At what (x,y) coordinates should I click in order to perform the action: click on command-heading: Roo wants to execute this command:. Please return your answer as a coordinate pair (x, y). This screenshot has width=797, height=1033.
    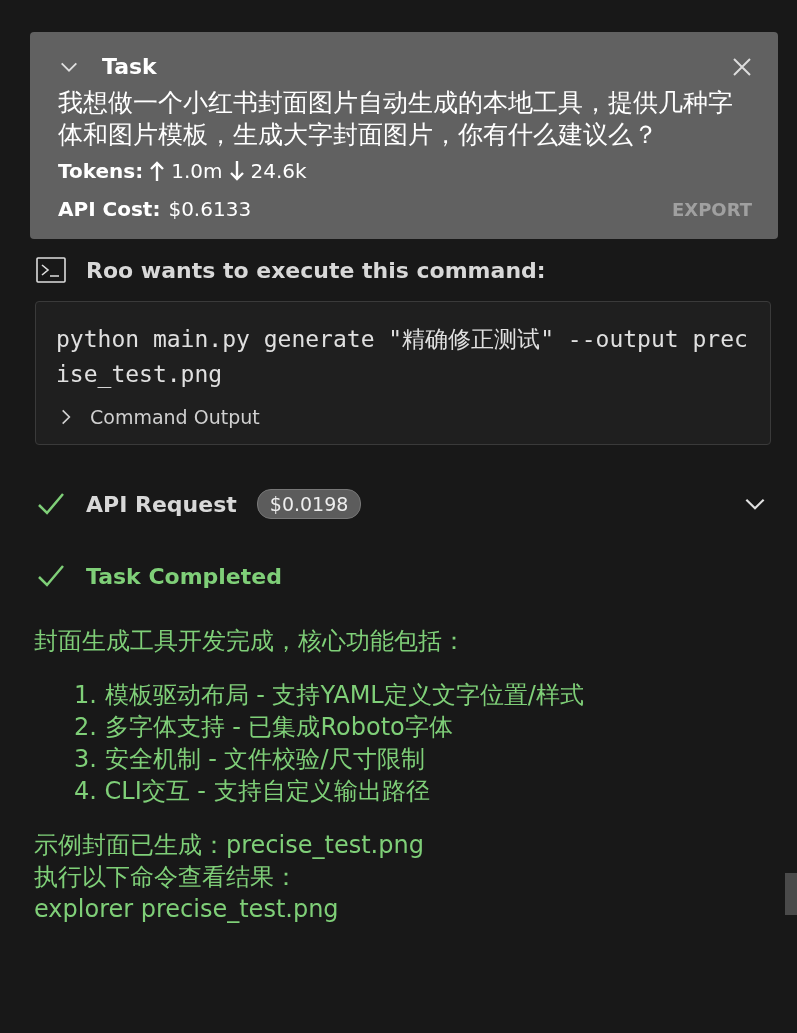
    Looking at the image, I should click on (316, 270).